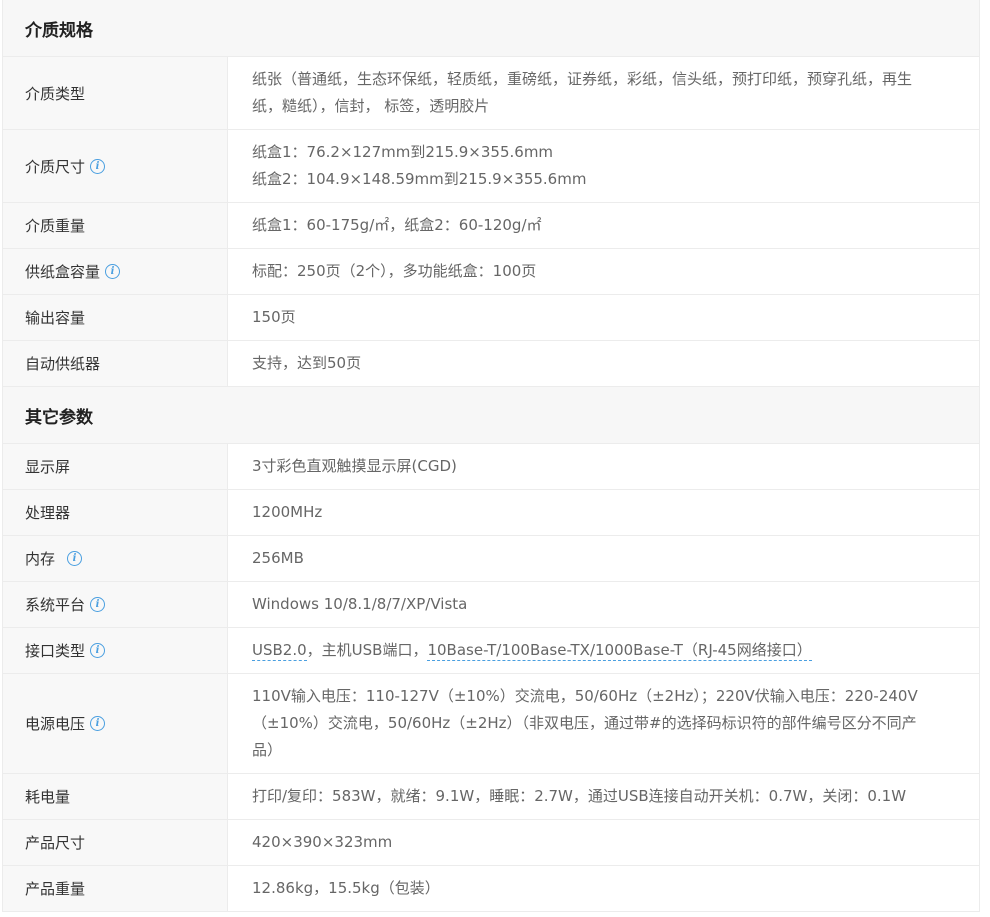  Describe the element at coordinates (55, 93) in the screenshot. I see `label-text: 介质类型` at that location.